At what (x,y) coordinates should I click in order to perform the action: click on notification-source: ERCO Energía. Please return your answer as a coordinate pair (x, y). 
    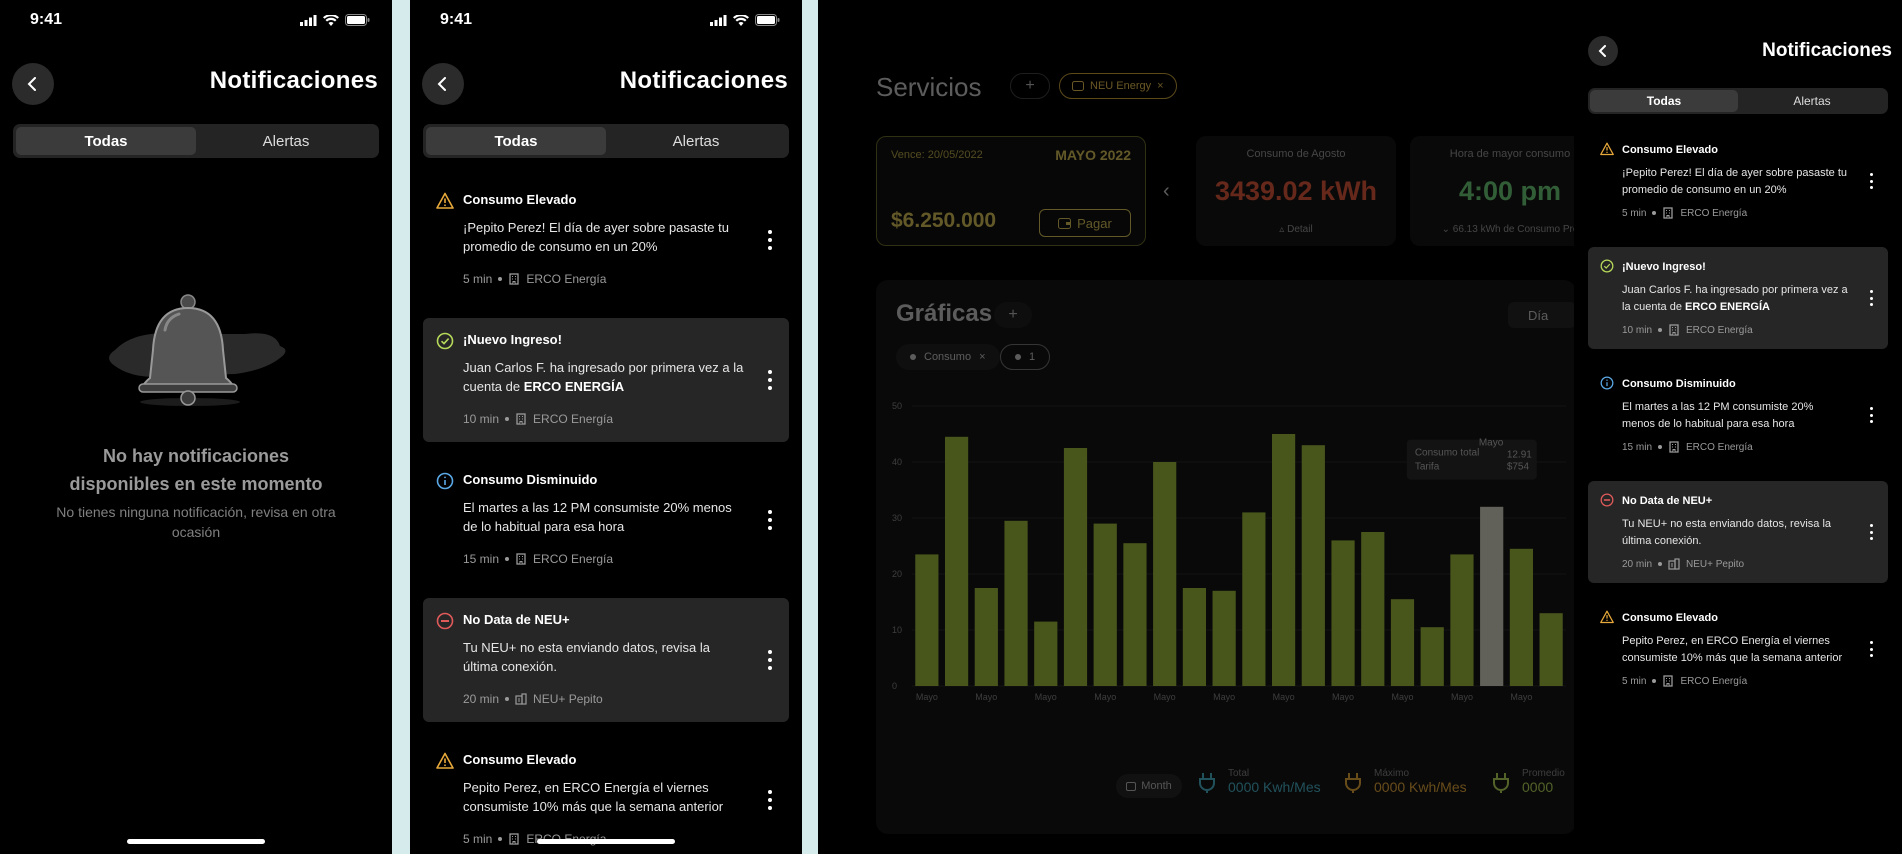
    Looking at the image, I should click on (1719, 330).